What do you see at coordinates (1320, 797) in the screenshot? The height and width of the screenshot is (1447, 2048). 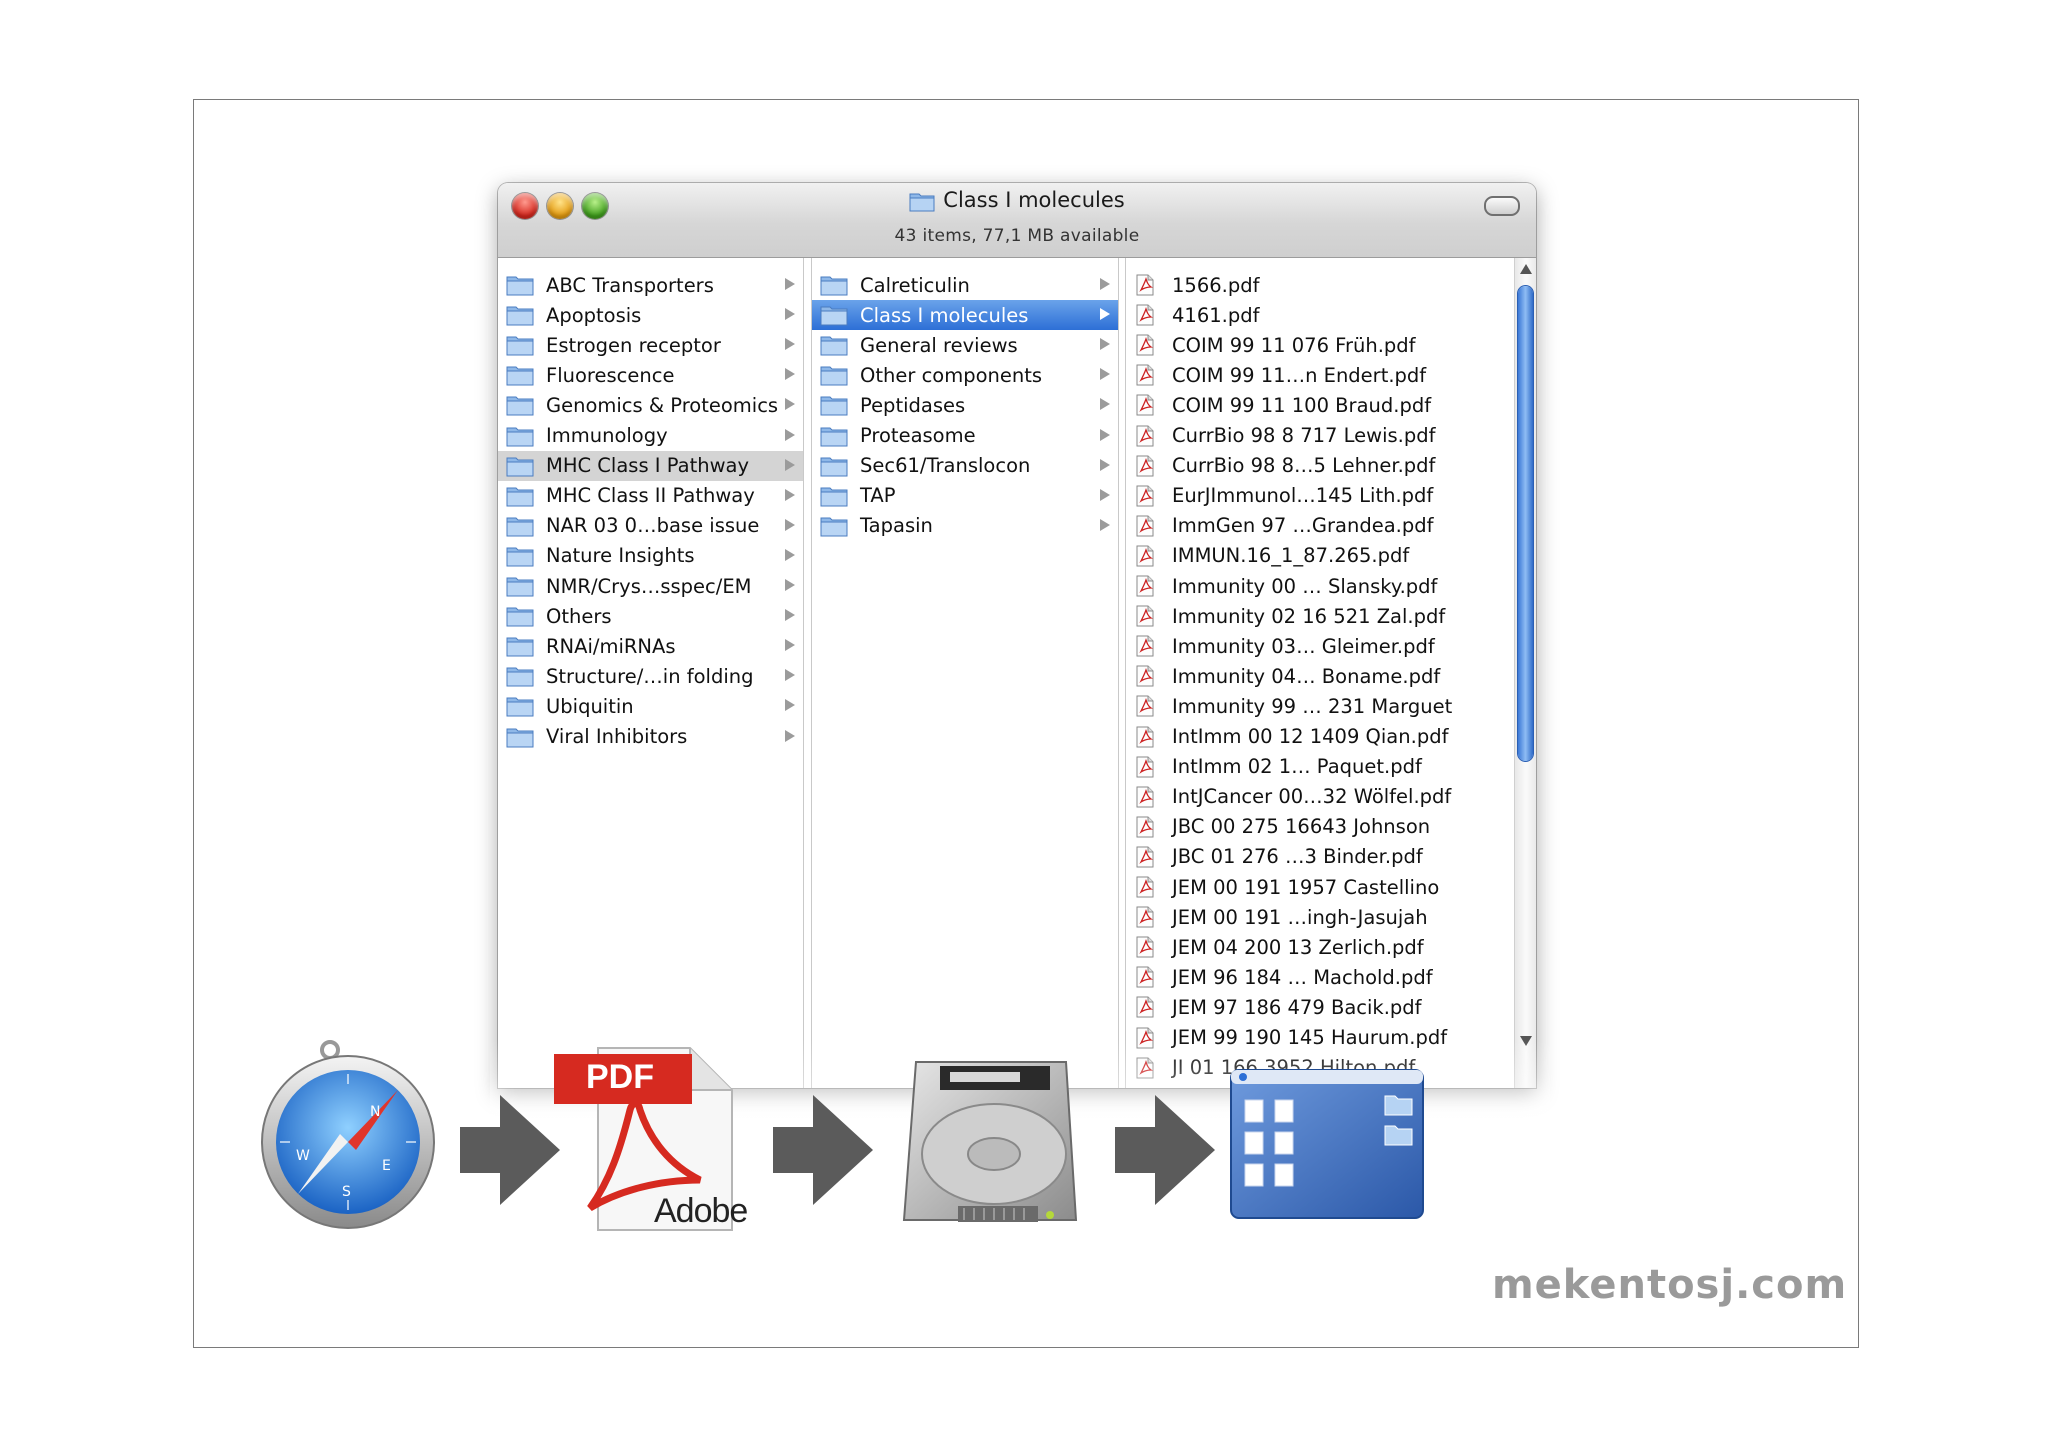 I see `pdf-file-item: IntJCancer 00…32 Wölfel.pdf` at bounding box center [1320, 797].